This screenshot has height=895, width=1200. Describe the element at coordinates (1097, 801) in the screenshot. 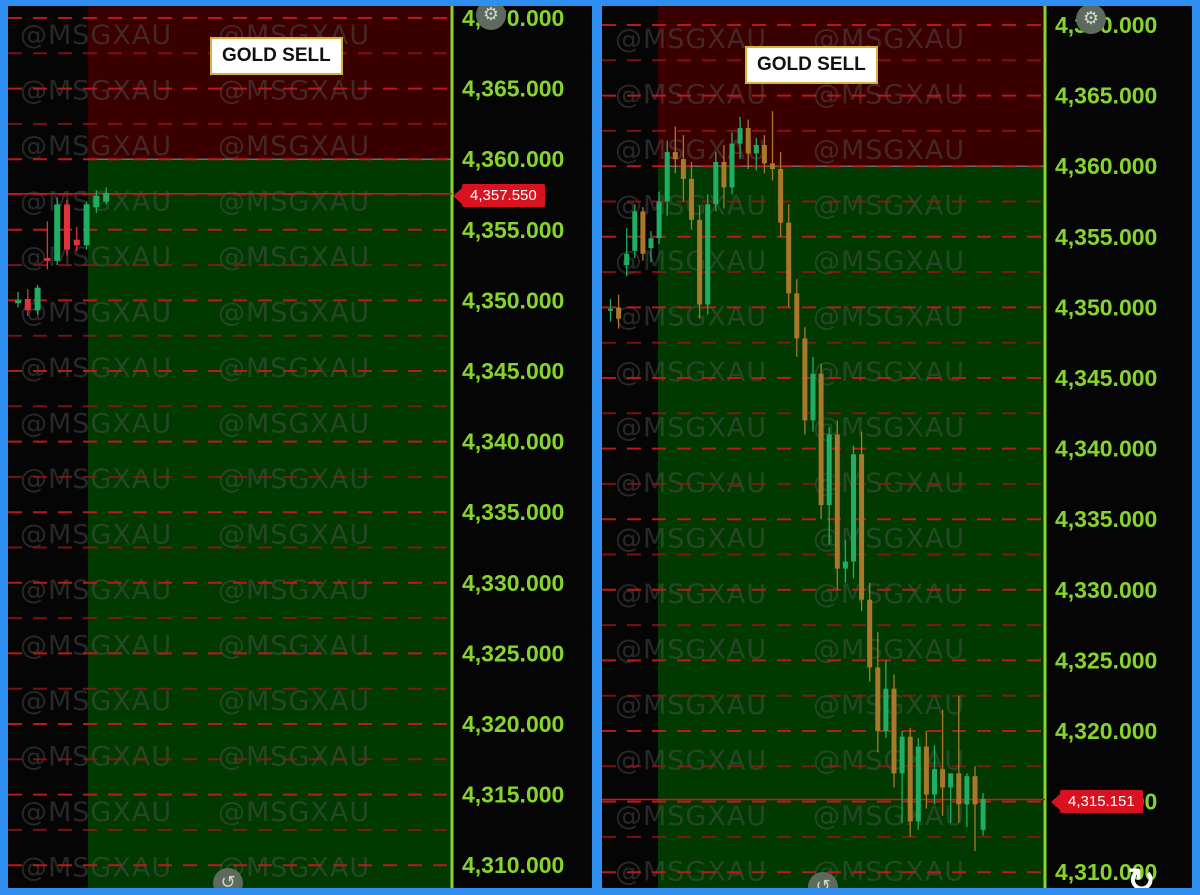

I see `current-price-tag-right: 4,315.151` at that location.